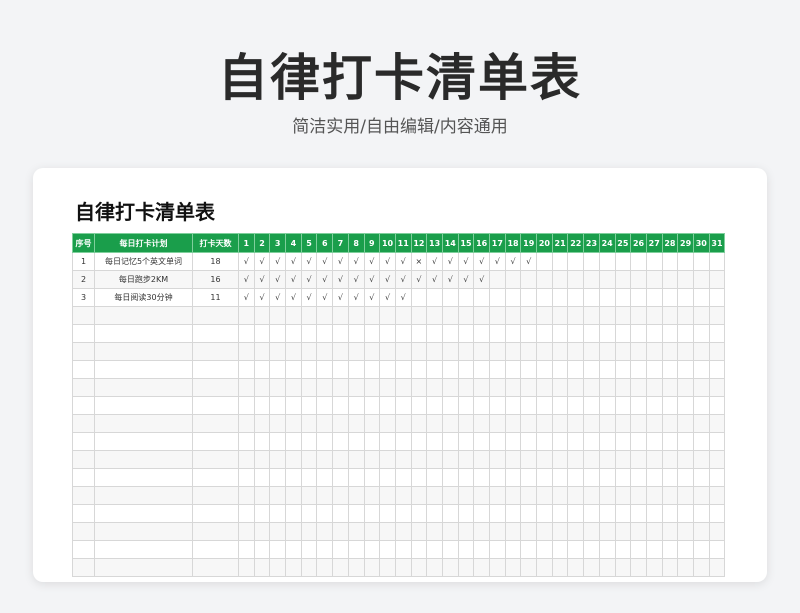  Describe the element at coordinates (654, 243) in the screenshot. I see `header-day: 27` at that location.